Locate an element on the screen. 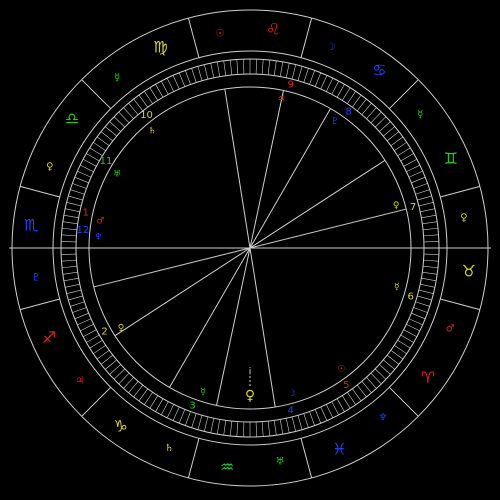 The image size is (500, 500). cancer-sign-icon: ♋ is located at coordinates (379, 70).